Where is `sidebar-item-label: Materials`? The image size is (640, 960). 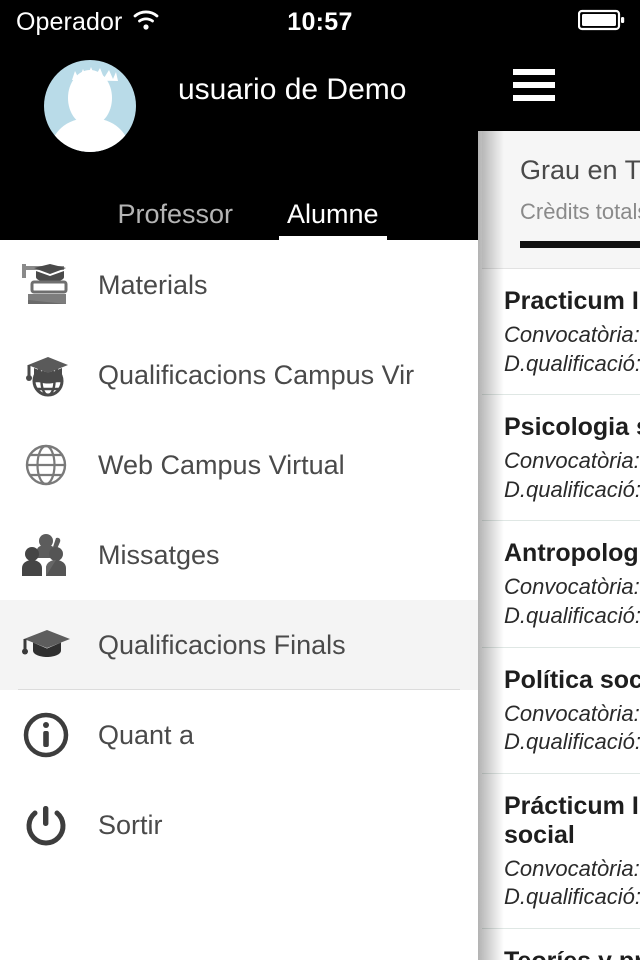
sidebar-item-label: Materials is located at coordinates (153, 284).